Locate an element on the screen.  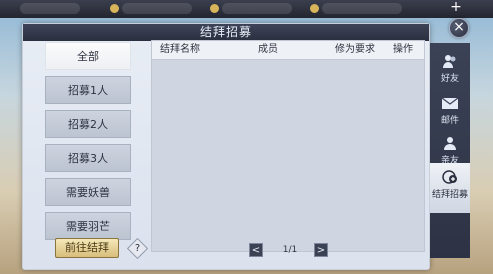
category-need-beast: 需要妖兽 is located at coordinates (88, 192).